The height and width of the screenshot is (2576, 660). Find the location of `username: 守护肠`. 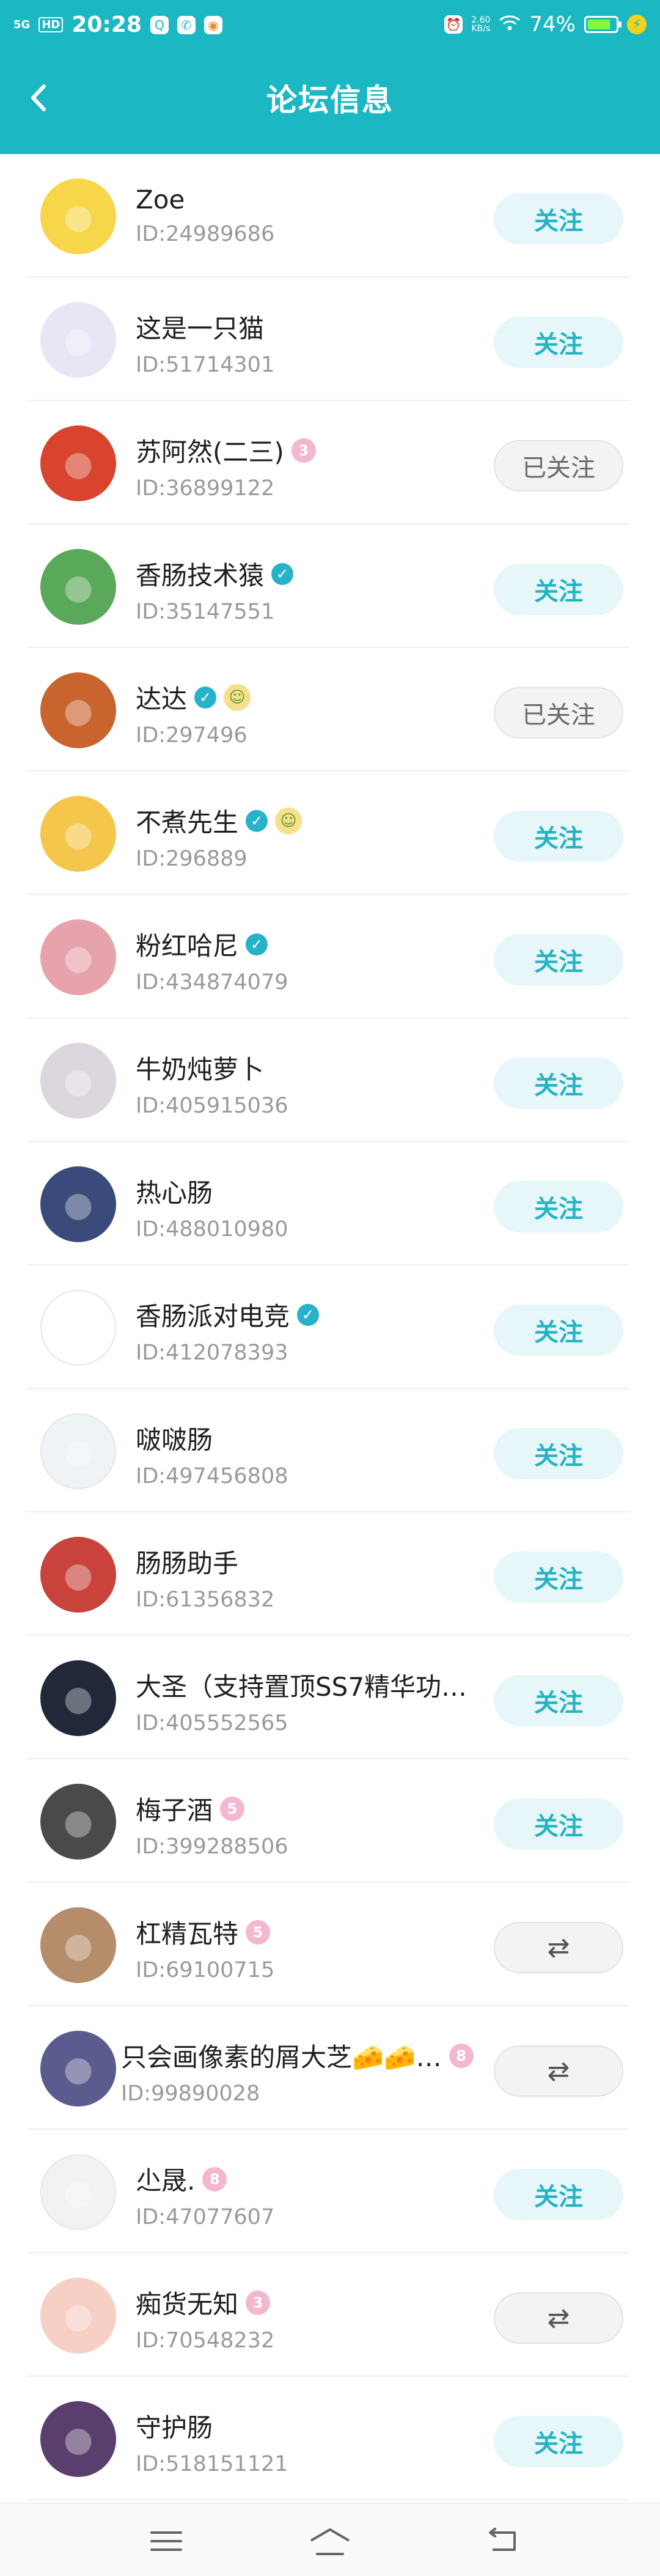

username: 守护肠 is located at coordinates (175, 2426).